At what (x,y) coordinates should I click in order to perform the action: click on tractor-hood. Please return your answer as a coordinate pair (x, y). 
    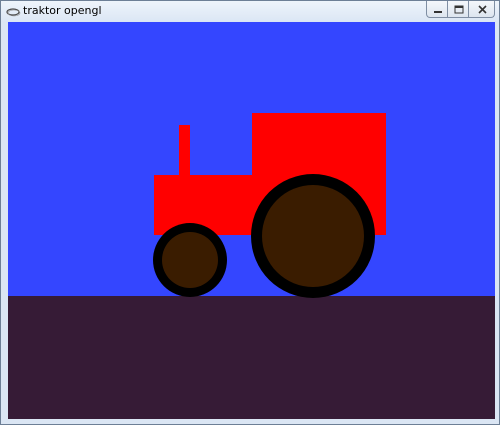
    Looking at the image, I should click on (207, 205).